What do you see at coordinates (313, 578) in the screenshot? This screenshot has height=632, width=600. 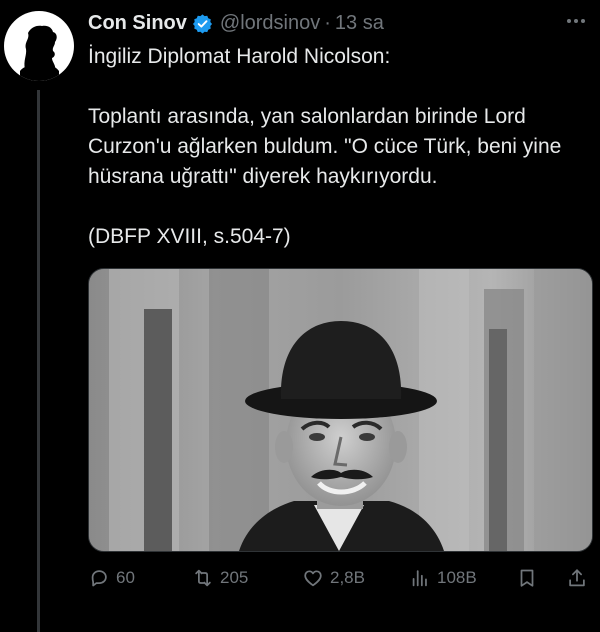 I see `like-icon` at bounding box center [313, 578].